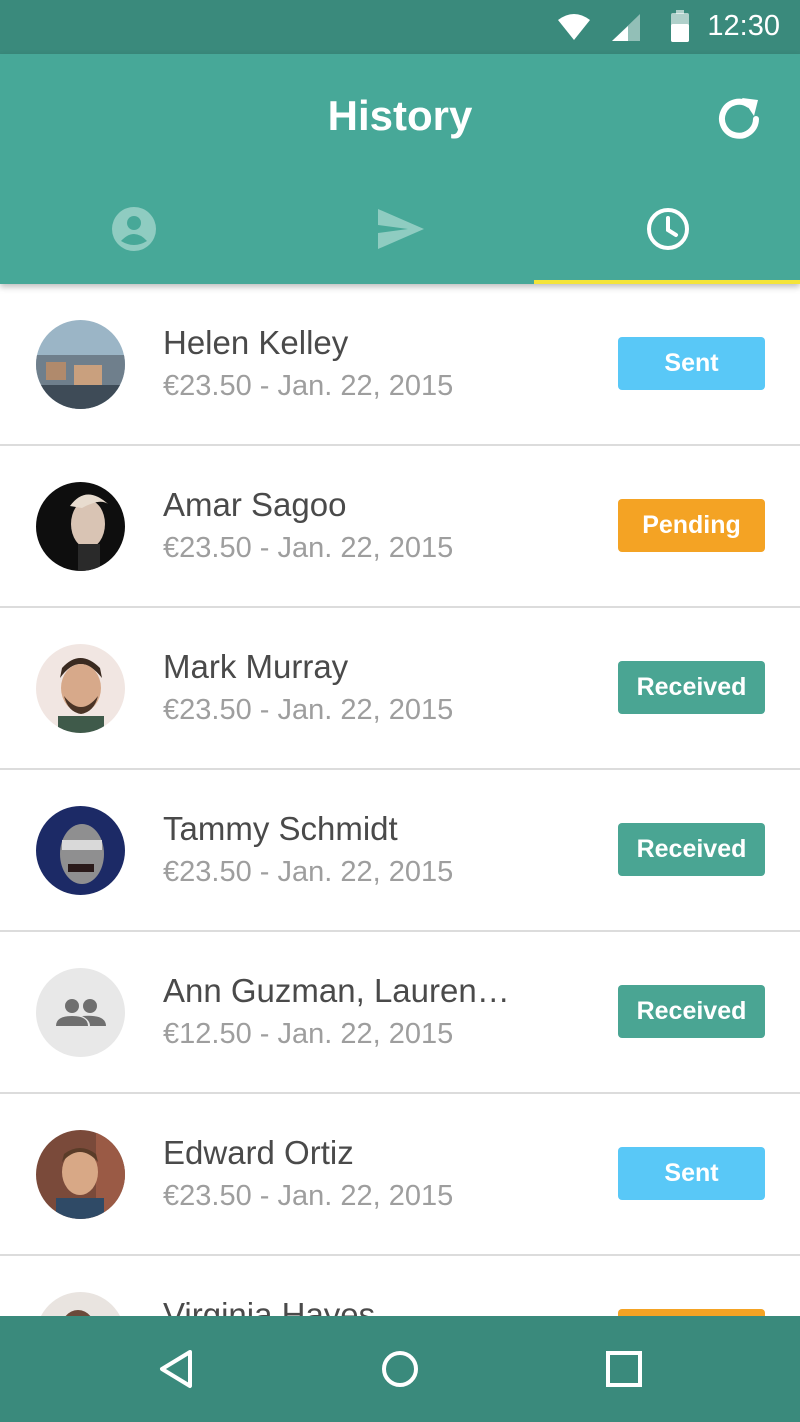  What do you see at coordinates (739, 119) in the screenshot?
I see `refresh-icon` at bounding box center [739, 119].